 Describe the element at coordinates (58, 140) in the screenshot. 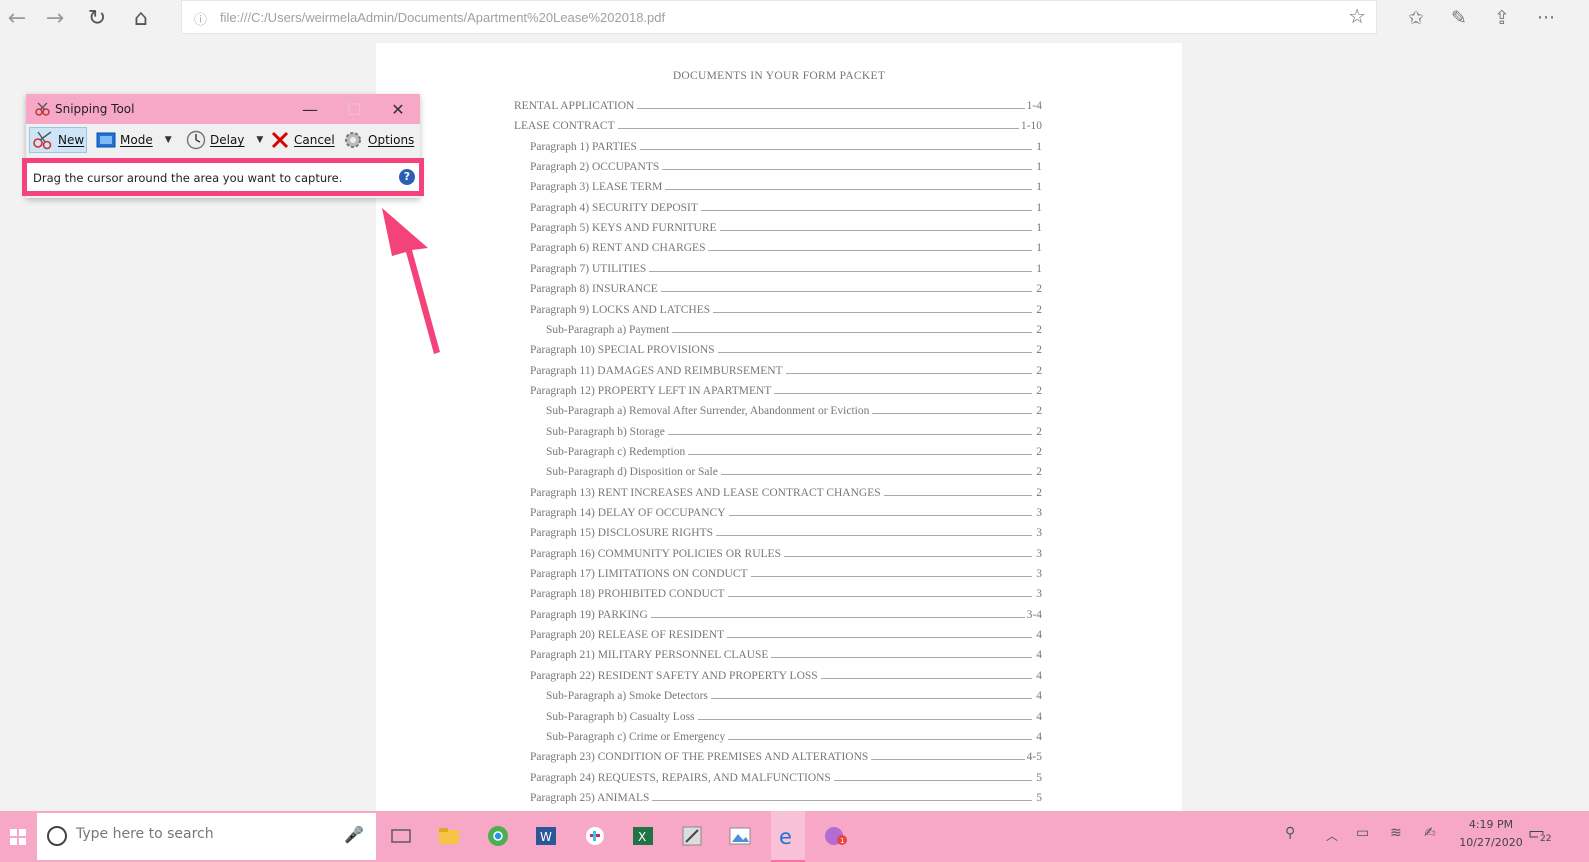

I see `new-snip-button: New` at that location.